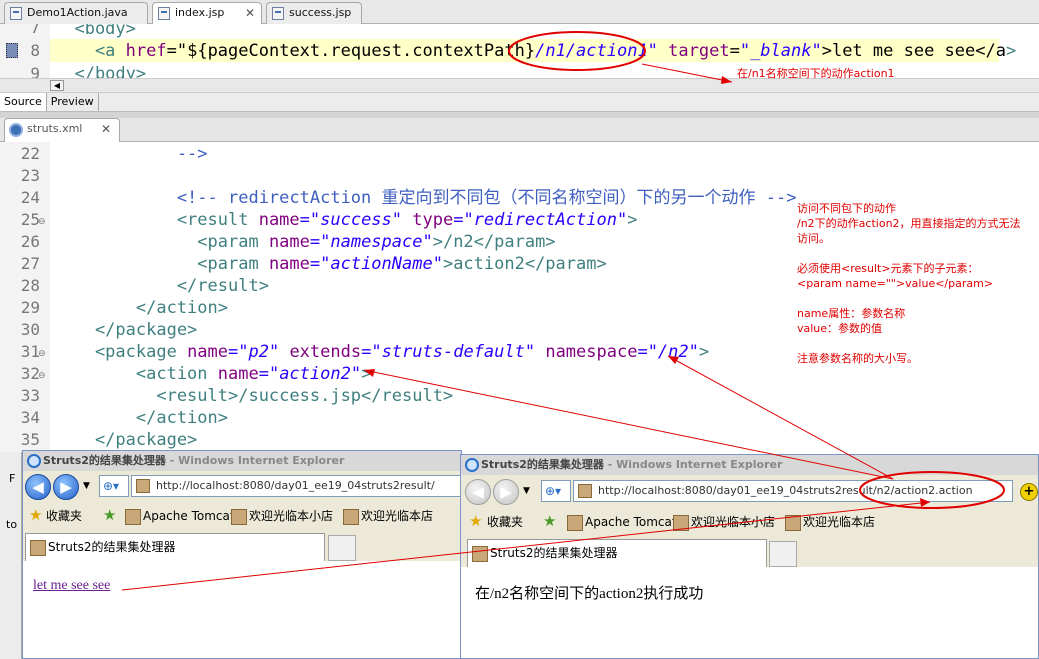  Describe the element at coordinates (628, 424) in the screenshot. I see `arrow-line-url-to-action2` at that location.